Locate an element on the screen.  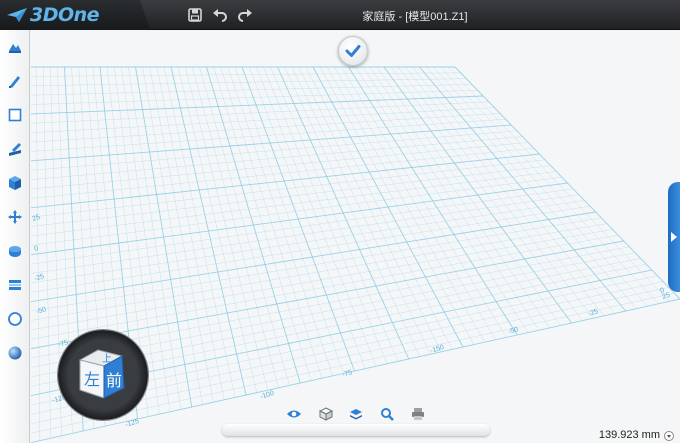
modify-edit-button is located at coordinates (15, 149).